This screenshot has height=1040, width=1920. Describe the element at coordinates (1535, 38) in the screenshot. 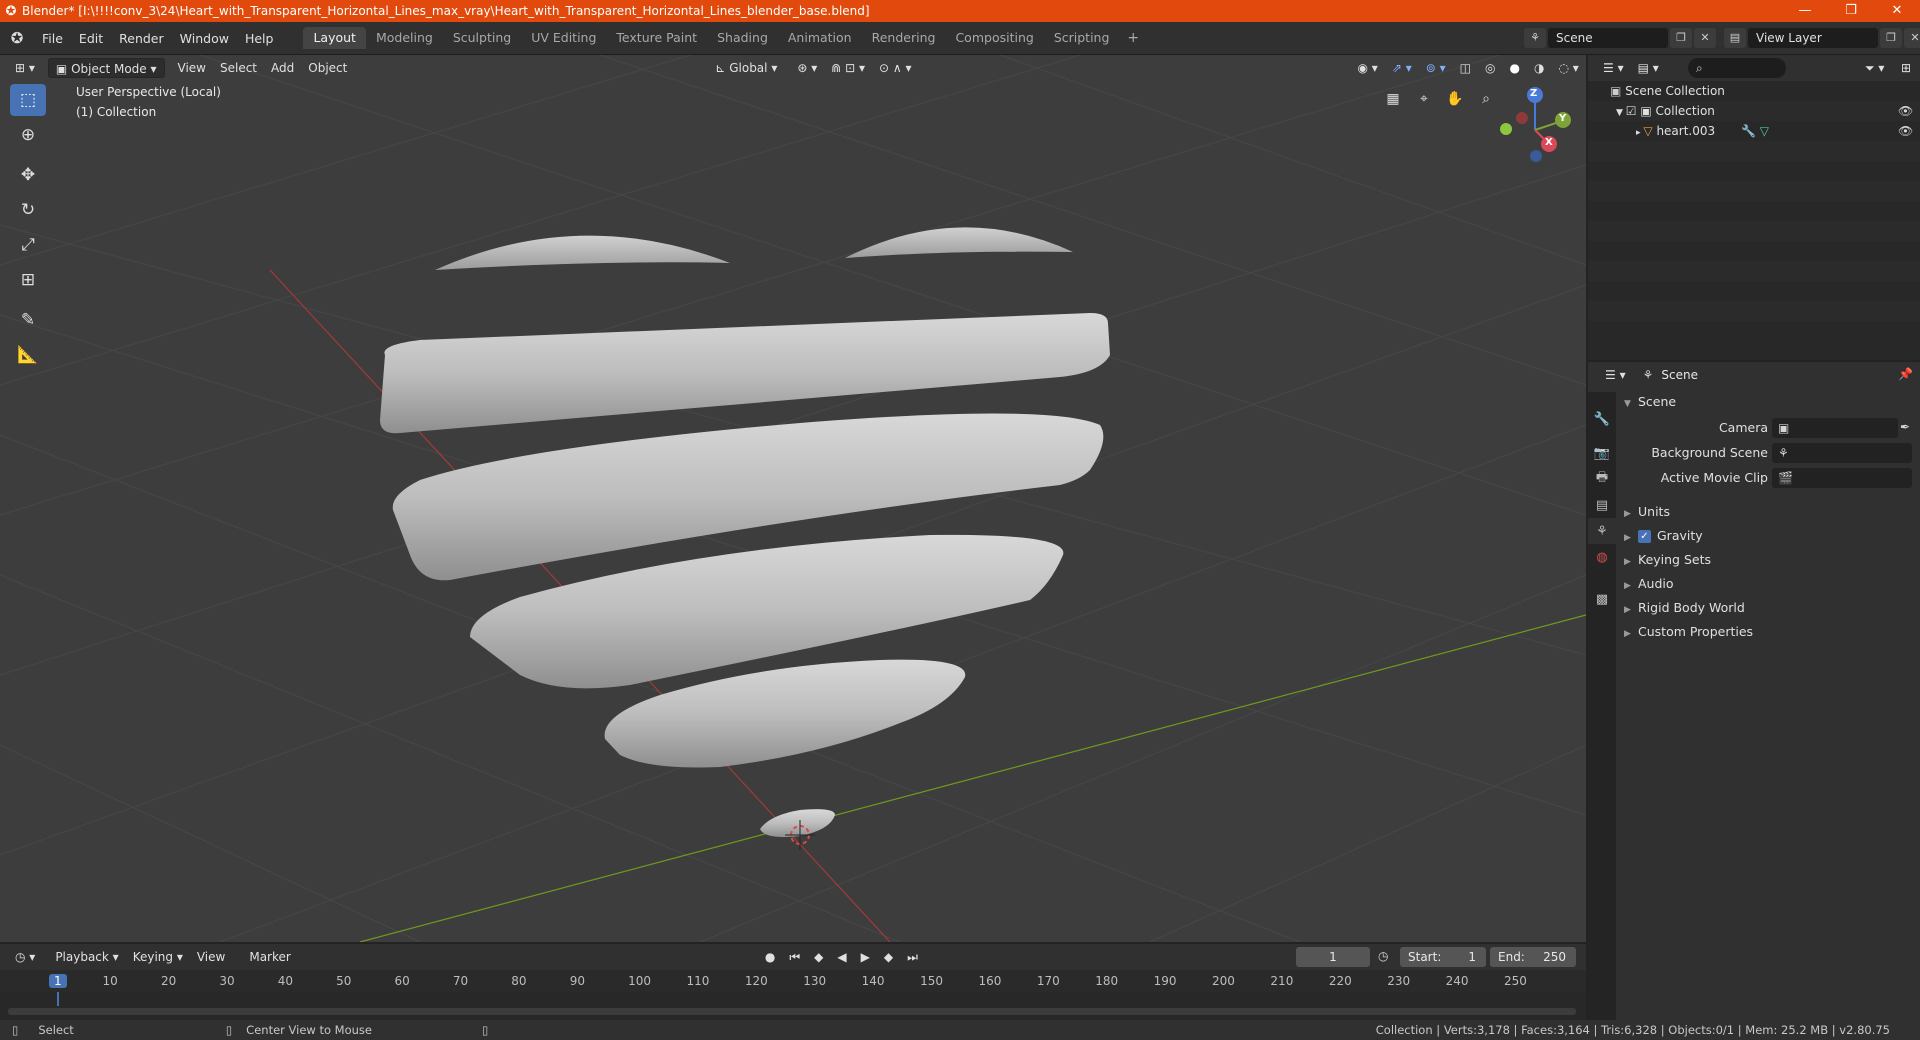

I see `scene-type-icon: ⚘` at that location.